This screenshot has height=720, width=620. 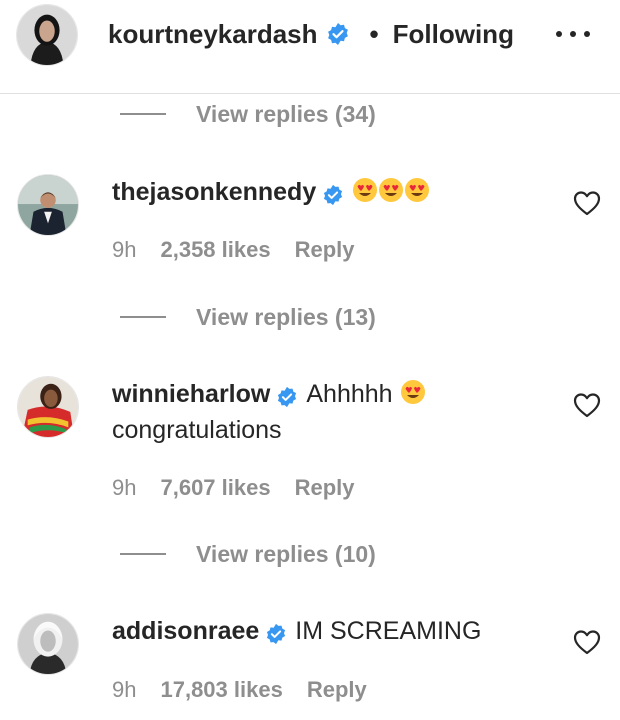 I want to click on comment-text: thejasonkennedy😍😍😍, so click(x=322, y=192).